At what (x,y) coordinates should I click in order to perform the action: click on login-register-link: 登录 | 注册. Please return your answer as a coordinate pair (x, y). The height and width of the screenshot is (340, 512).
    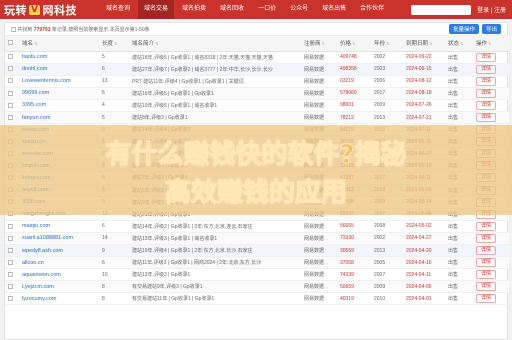
    Looking at the image, I should click on (491, 9).